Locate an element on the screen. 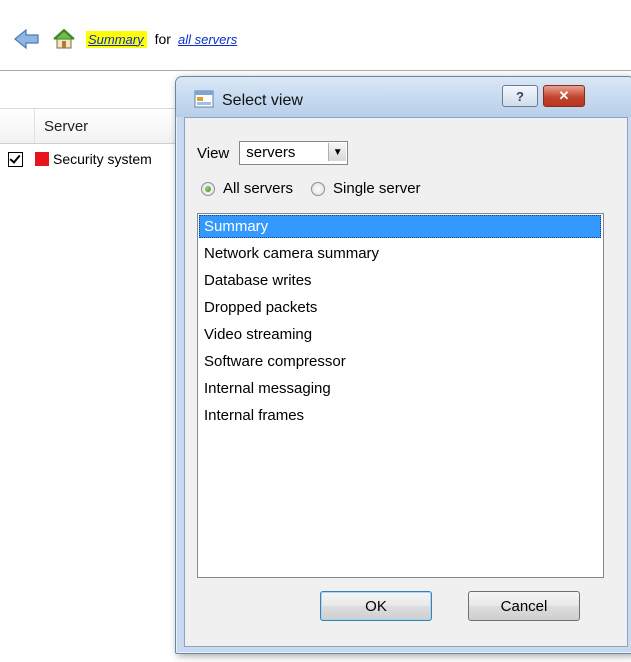 The width and height of the screenshot is (631, 662). status-indicator is located at coordinates (42, 159).